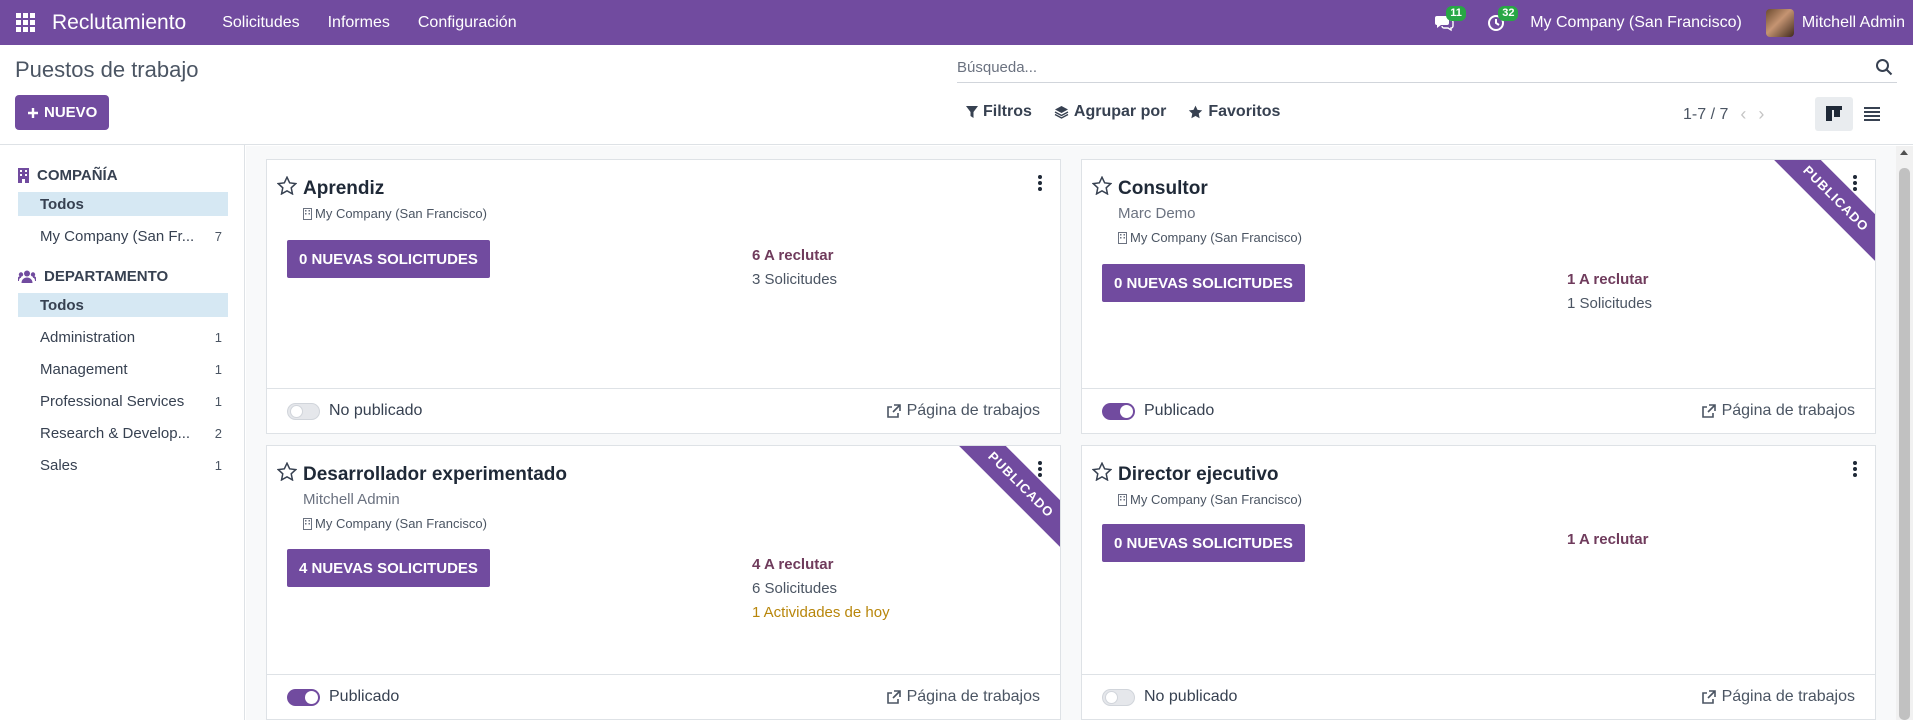  I want to click on list-view-button, so click(1872, 114).